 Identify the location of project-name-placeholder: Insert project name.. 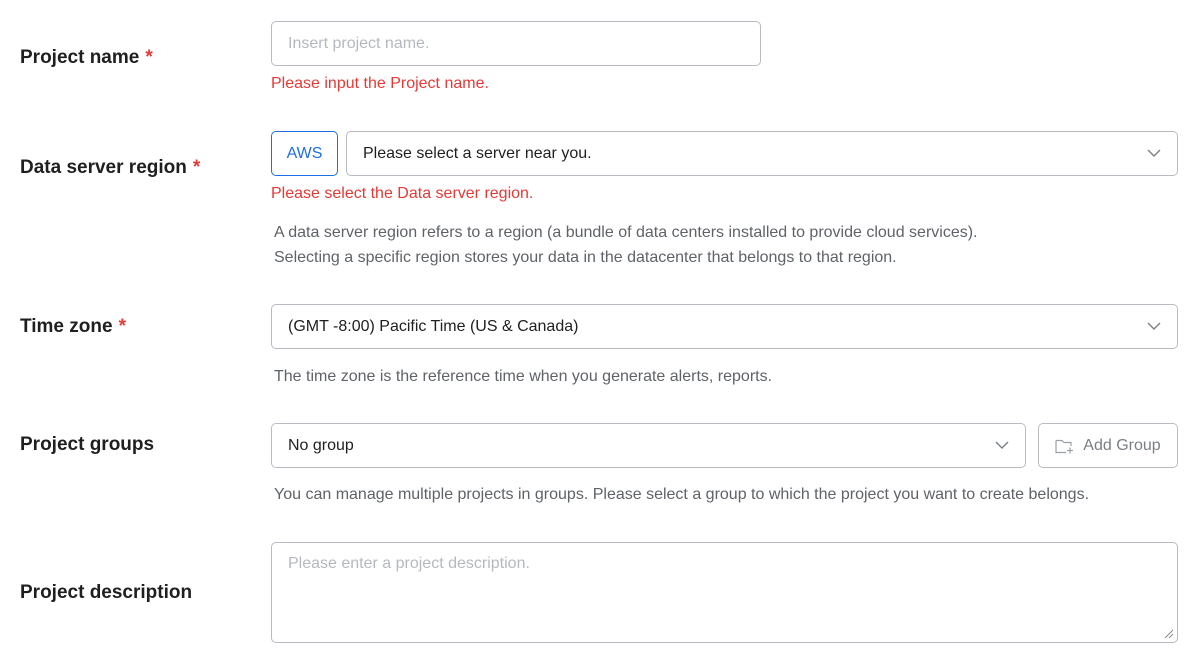
(359, 43).